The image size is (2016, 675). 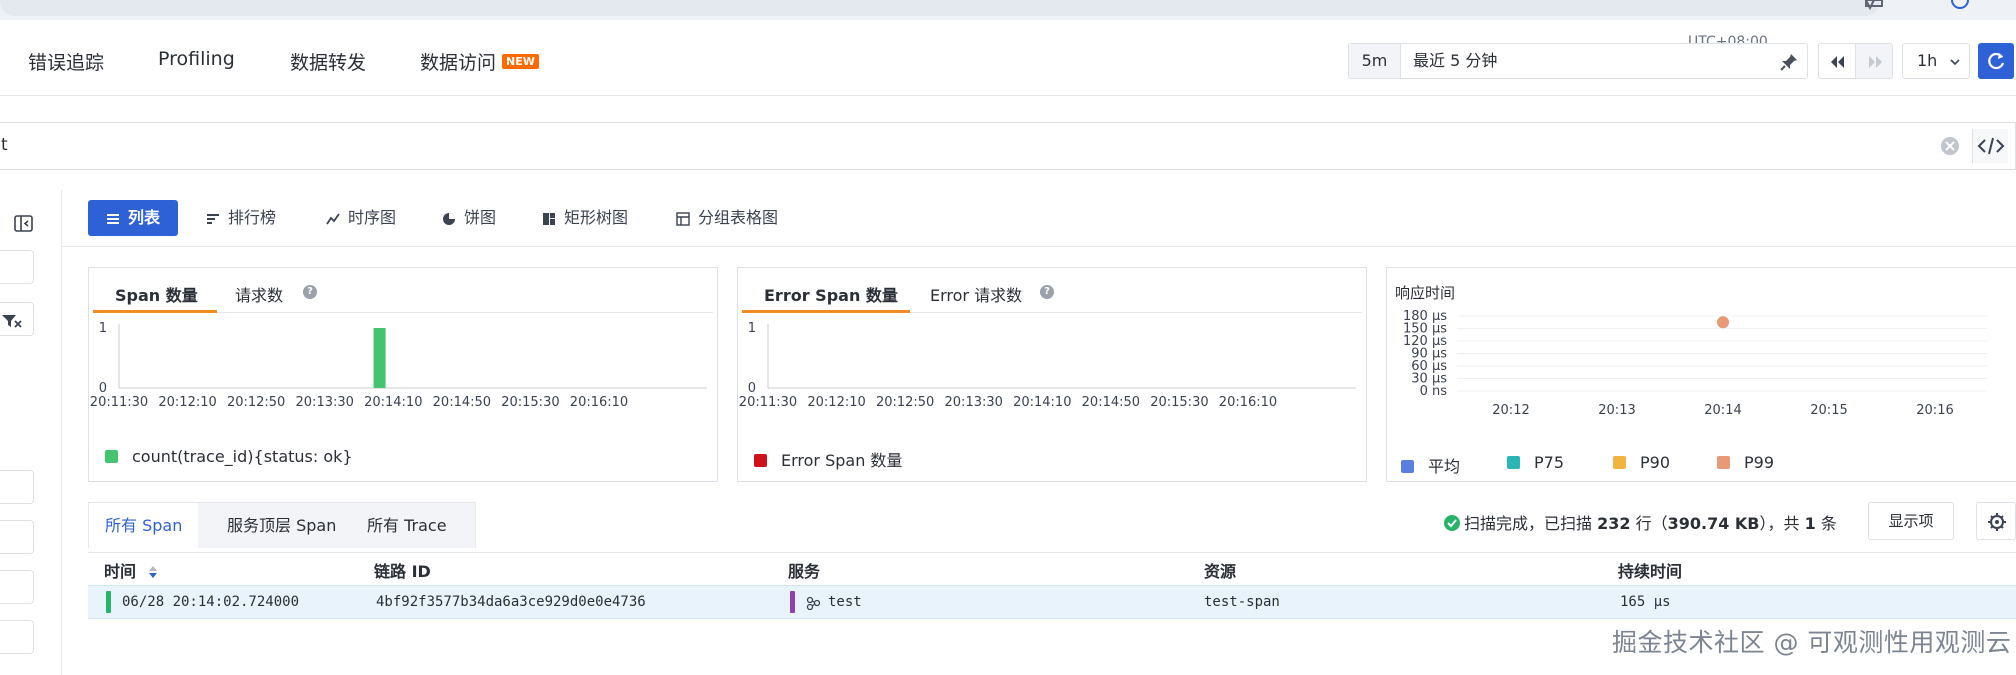 What do you see at coordinates (596, 217) in the screenshot?
I see `tab-treemap-label: 矩形树图` at bounding box center [596, 217].